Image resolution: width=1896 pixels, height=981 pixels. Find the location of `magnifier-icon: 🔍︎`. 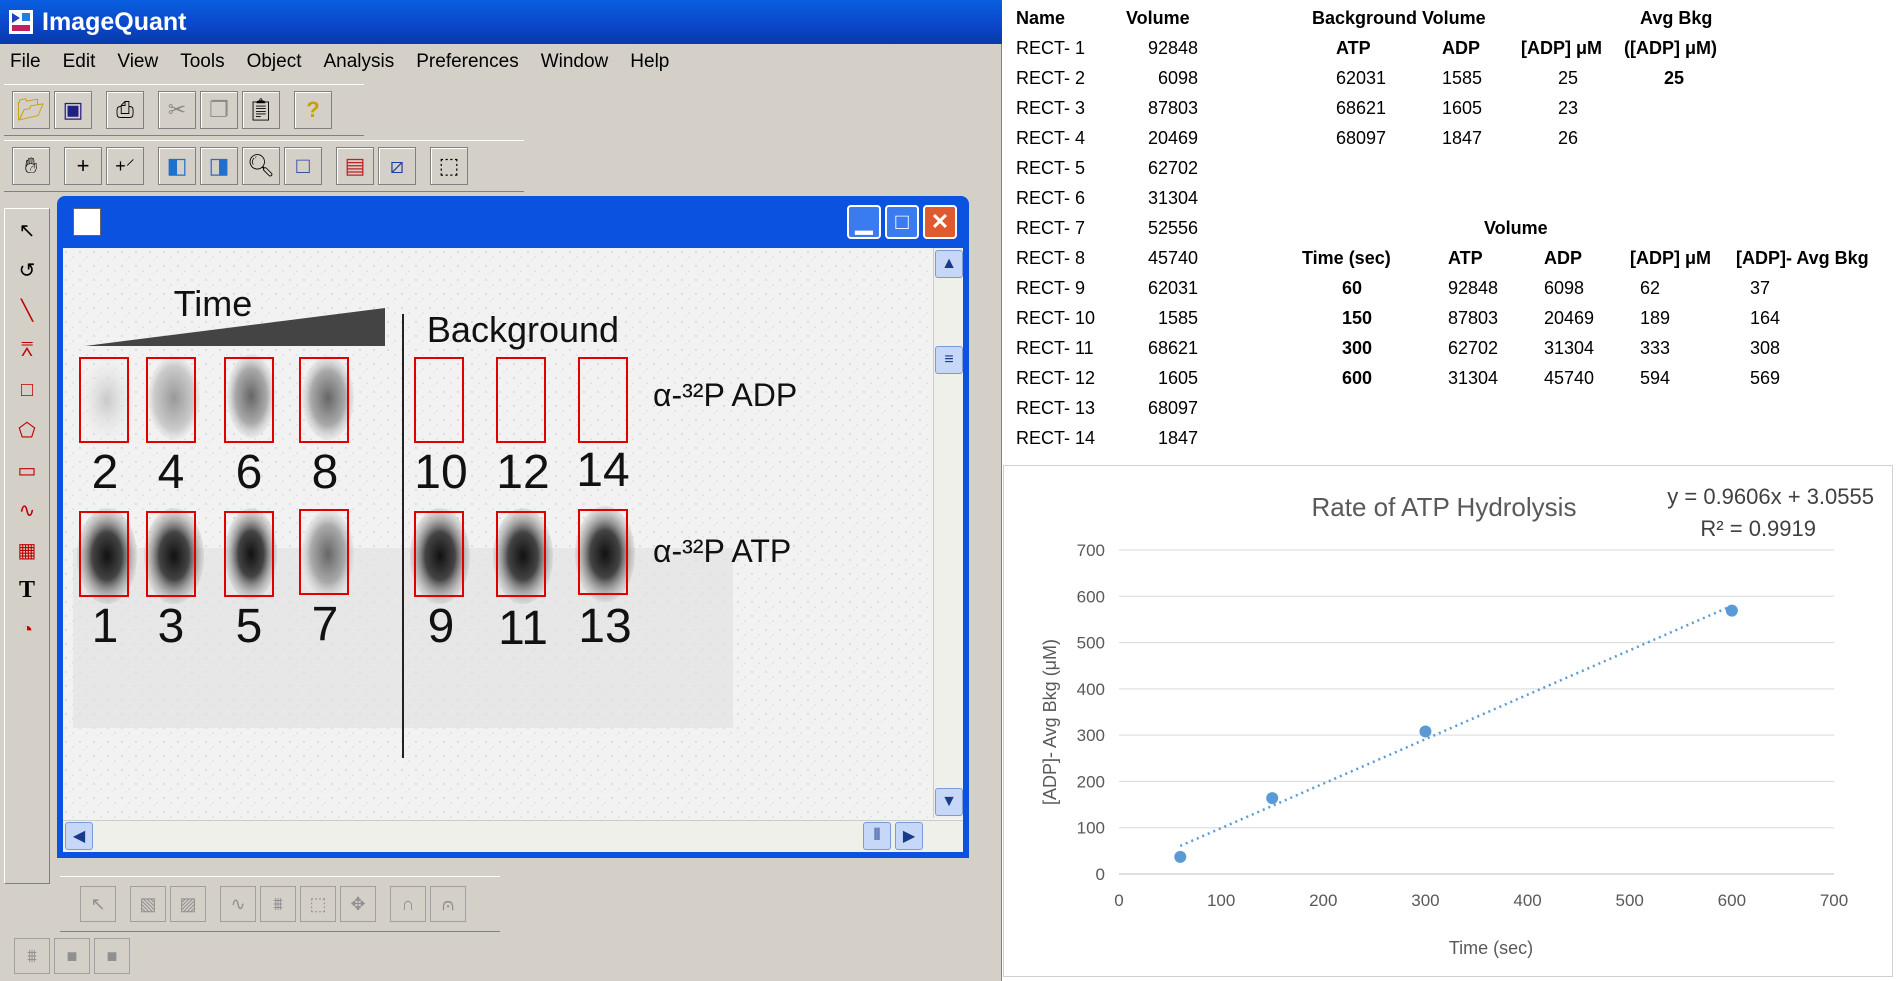

magnifier-icon: 🔍︎ is located at coordinates (261, 165).